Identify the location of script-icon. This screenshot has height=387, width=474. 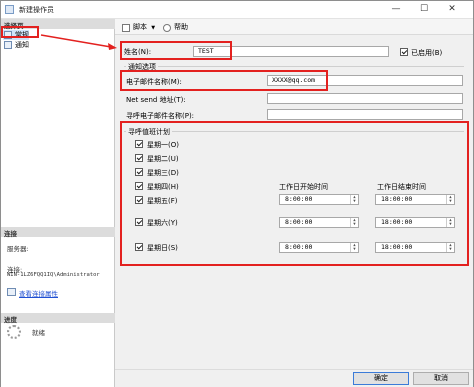
(126, 28).